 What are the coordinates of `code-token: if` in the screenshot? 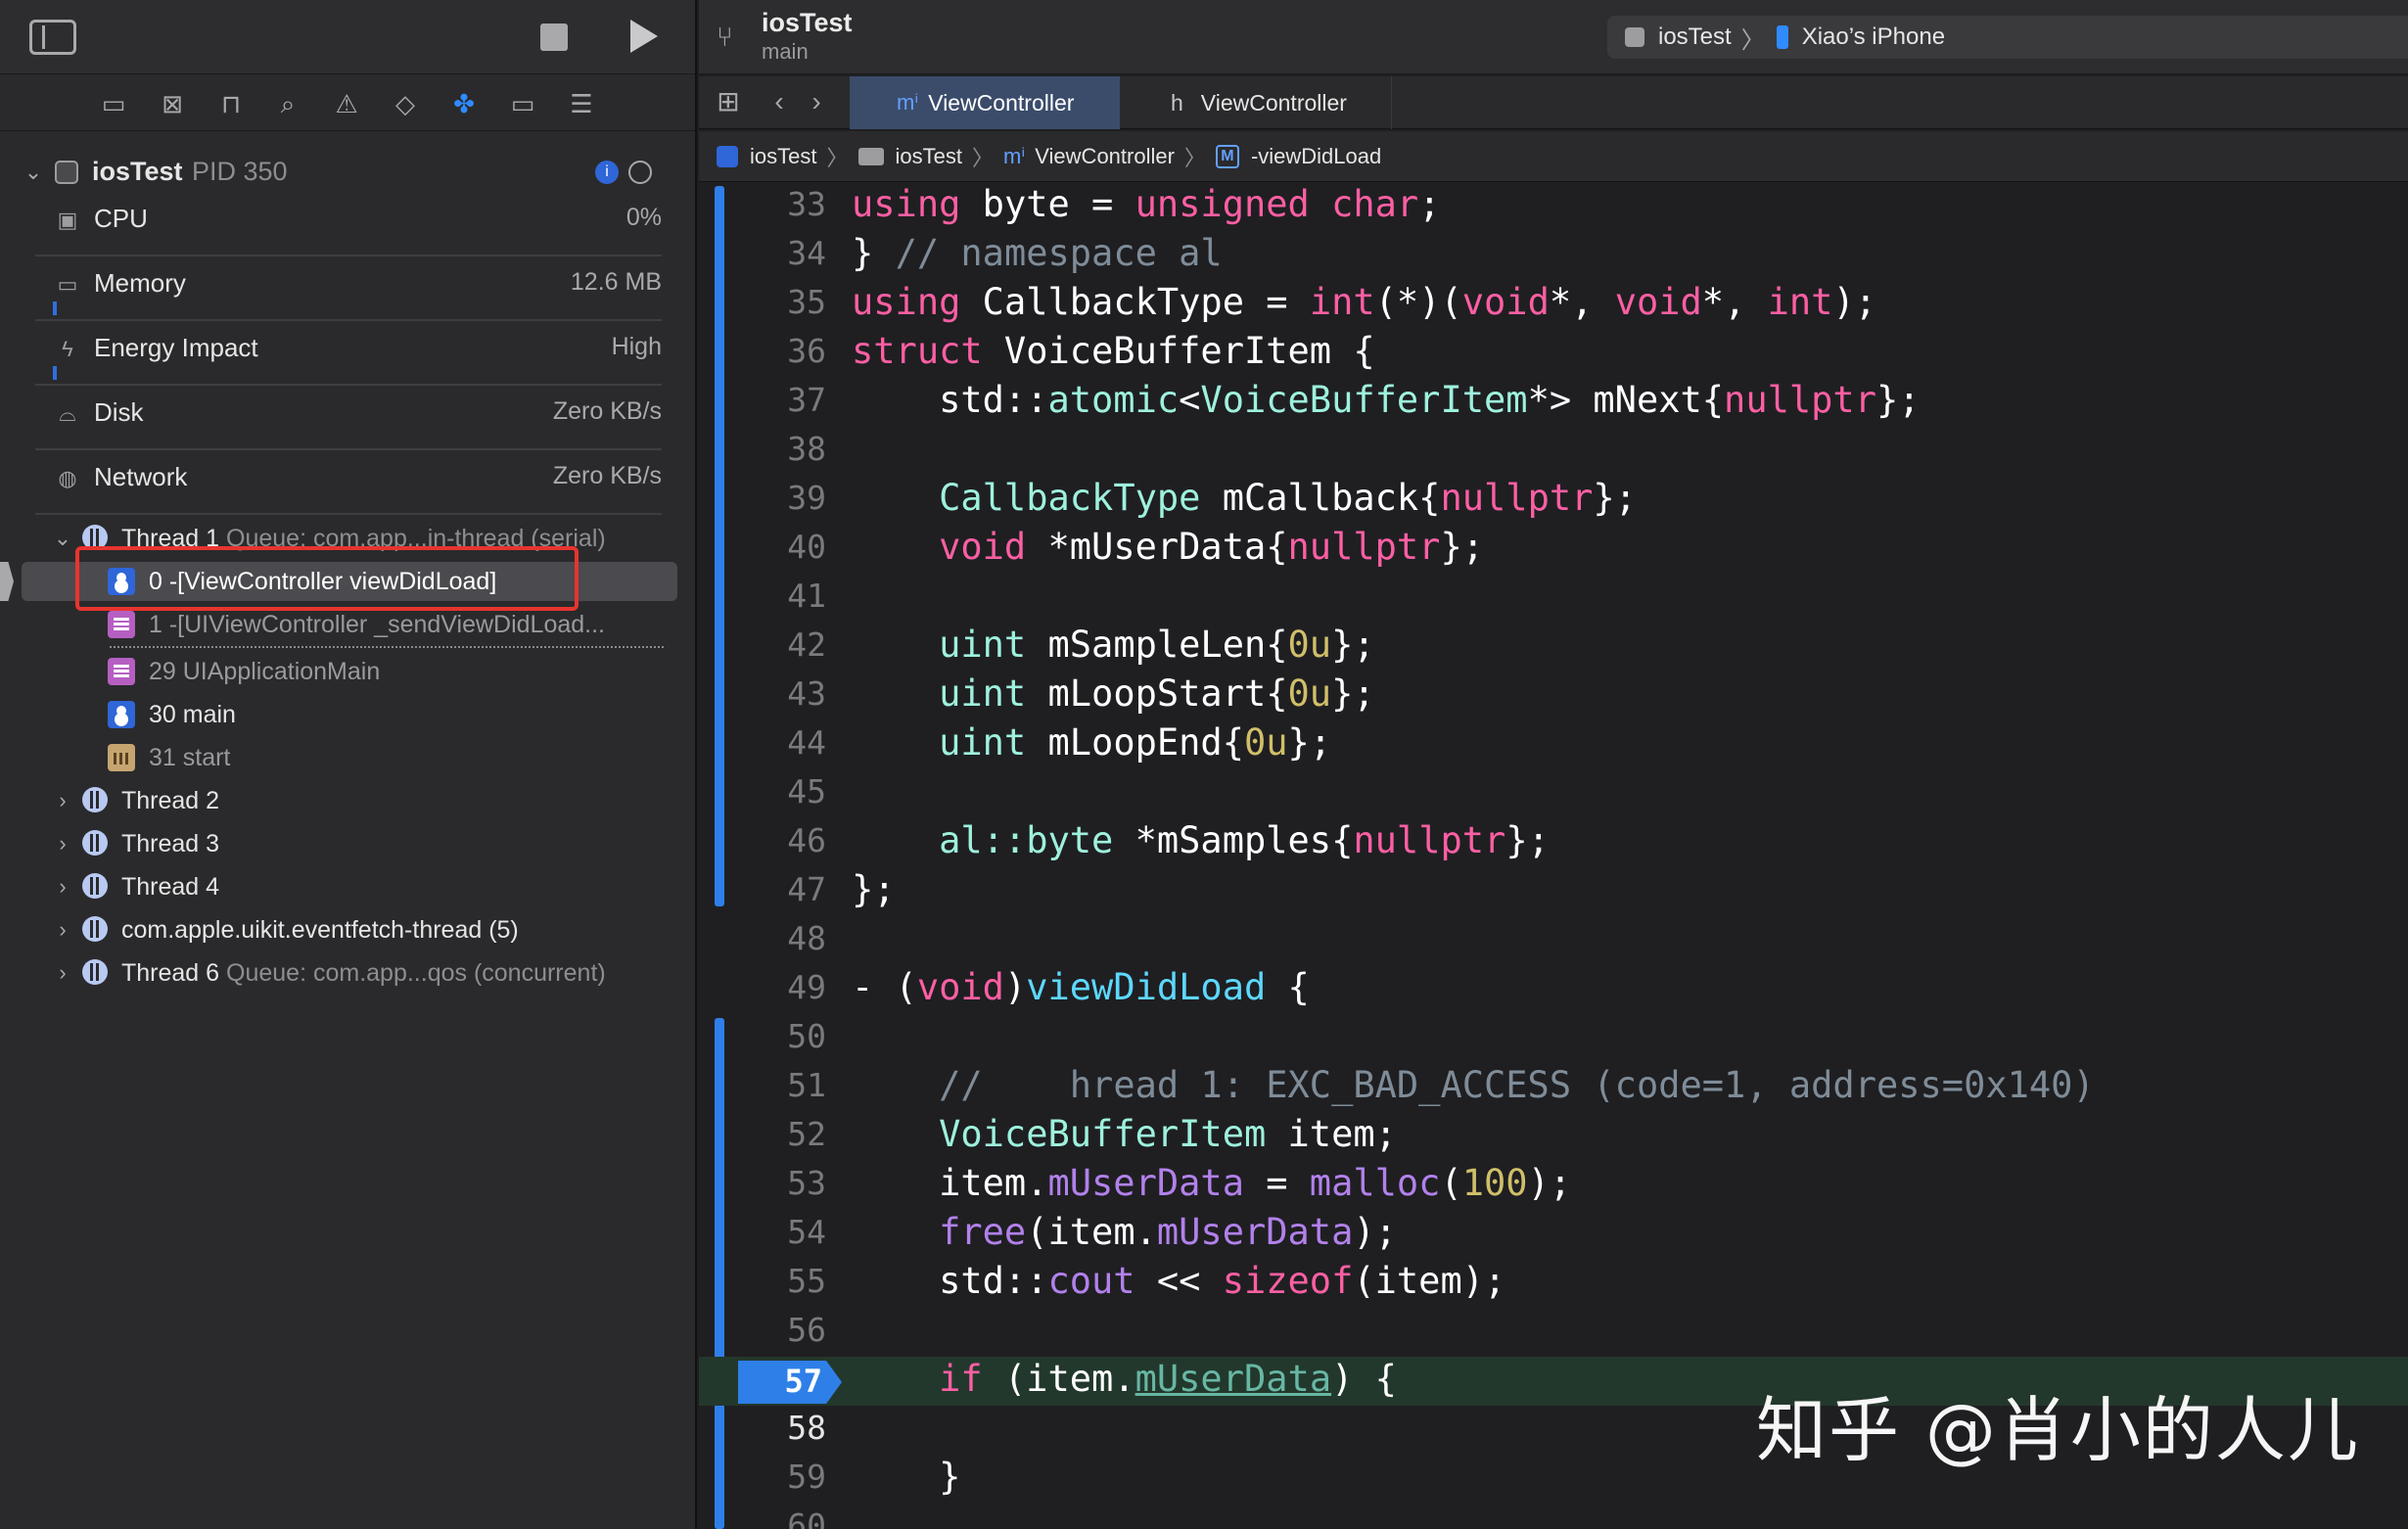 It's located at (961, 1379).